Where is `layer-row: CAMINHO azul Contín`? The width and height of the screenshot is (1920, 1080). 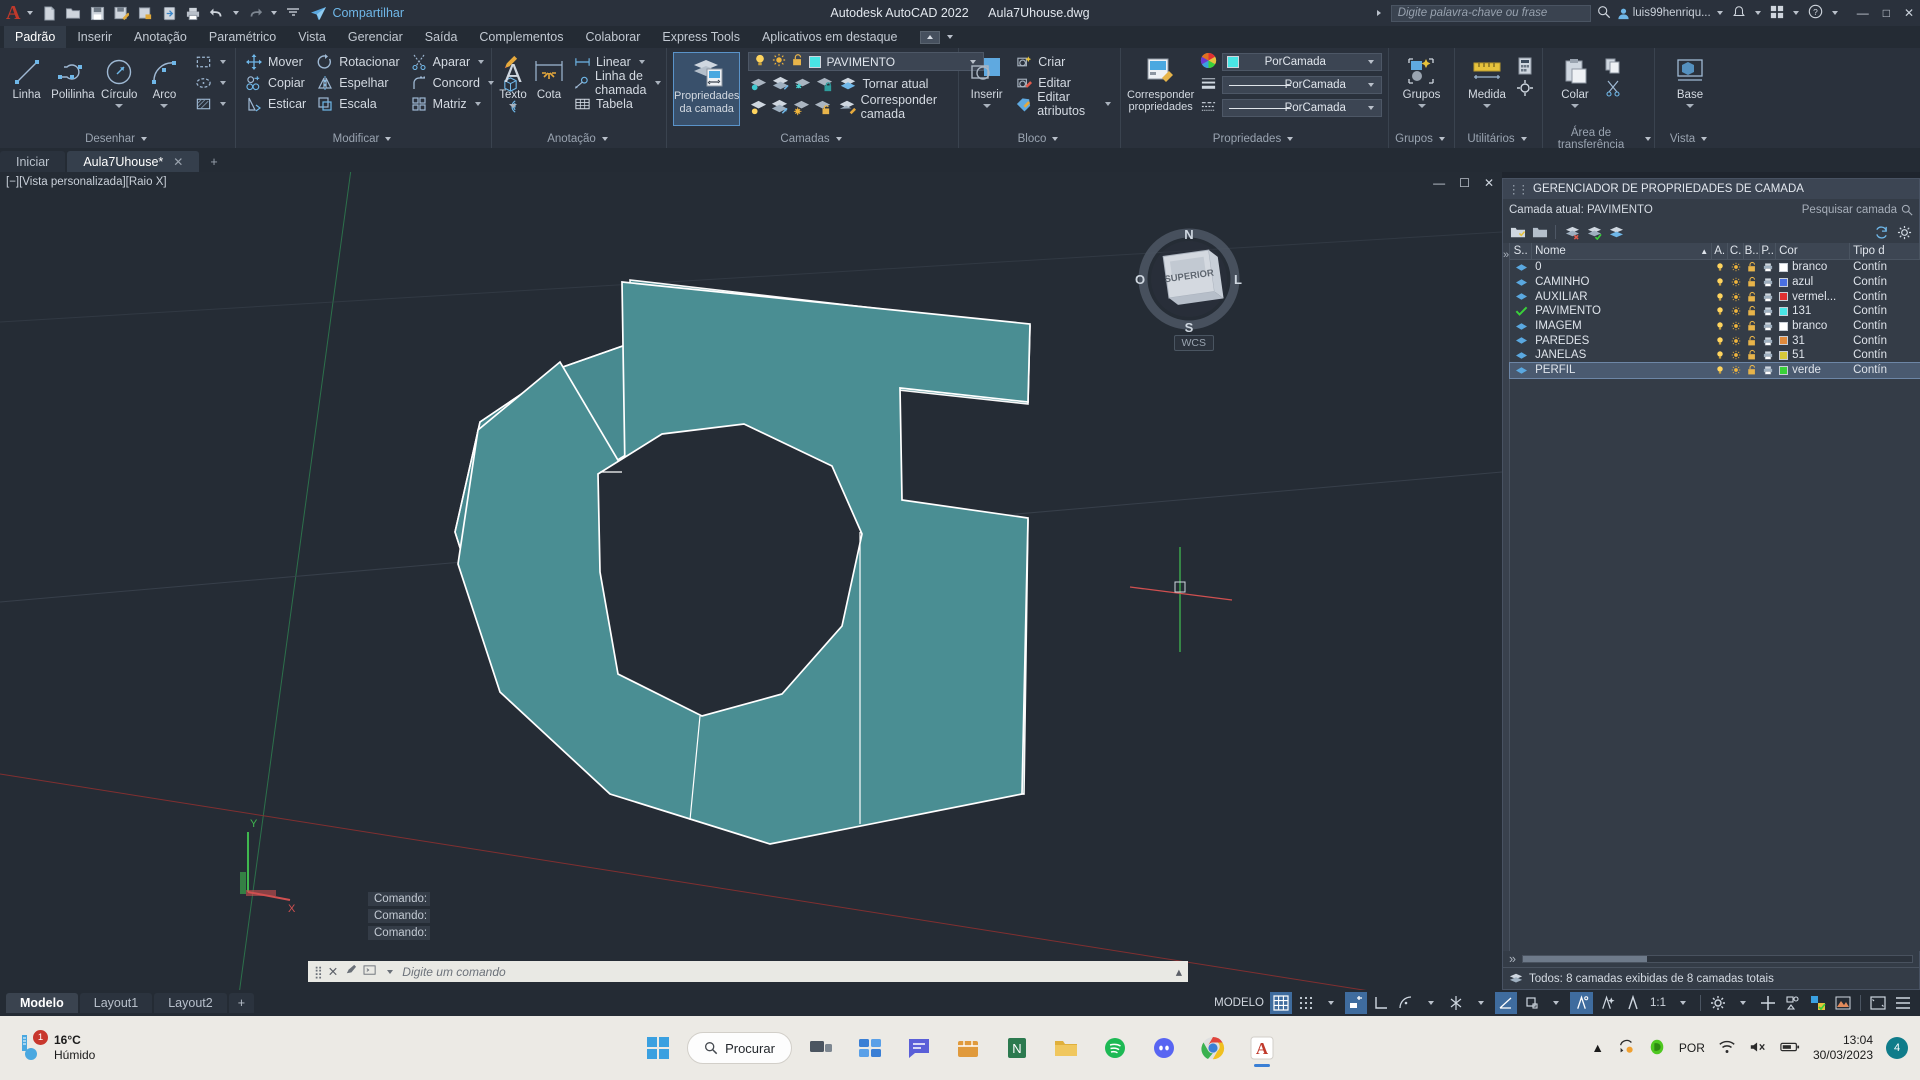 layer-row: CAMINHO azul Contín is located at coordinates (1715, 282).